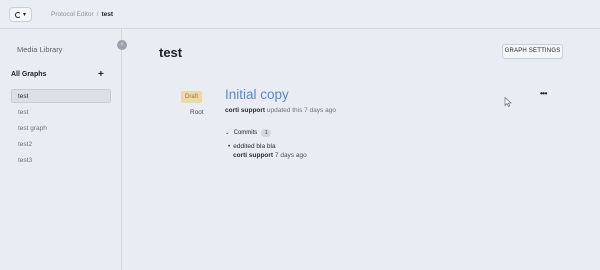 Image resolution: width=600 pixels, height=270 pixels. What do you see at coordinates (266, 133) in the screenshot?
I see `commits-count-badge: 1` at bounding box center [266, 133].